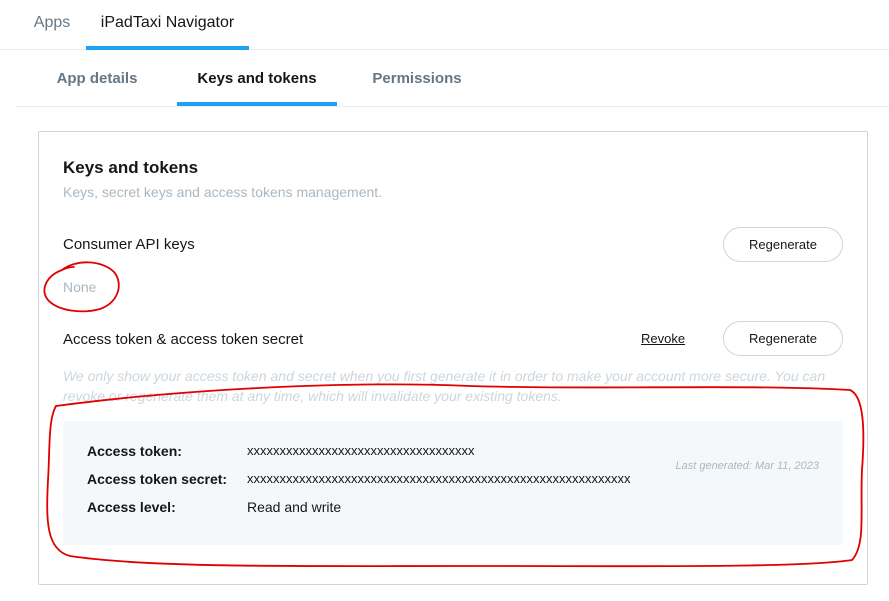 Image resolution: width=889 pixels, height=601 pixels. I want to click on consumer-keys-title: Consumer API keys, so click(129, 244).